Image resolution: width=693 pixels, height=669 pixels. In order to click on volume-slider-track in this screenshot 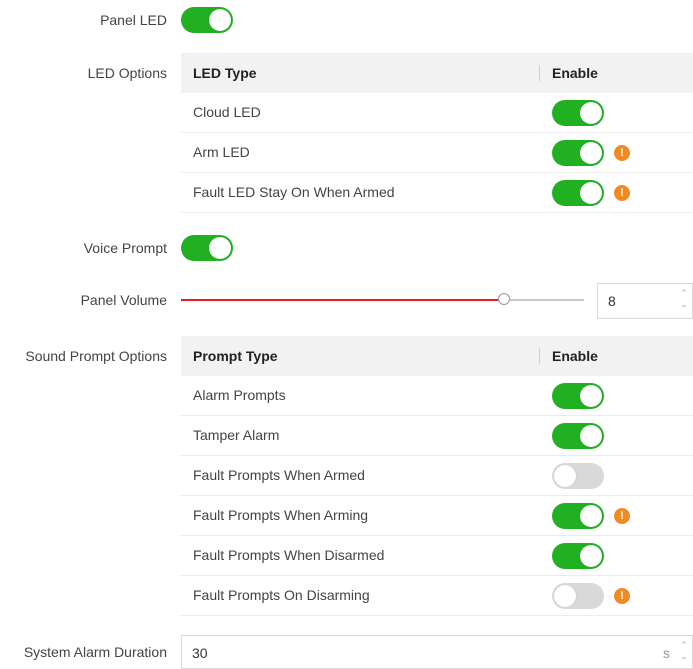, I will do `click(547, 300)`.